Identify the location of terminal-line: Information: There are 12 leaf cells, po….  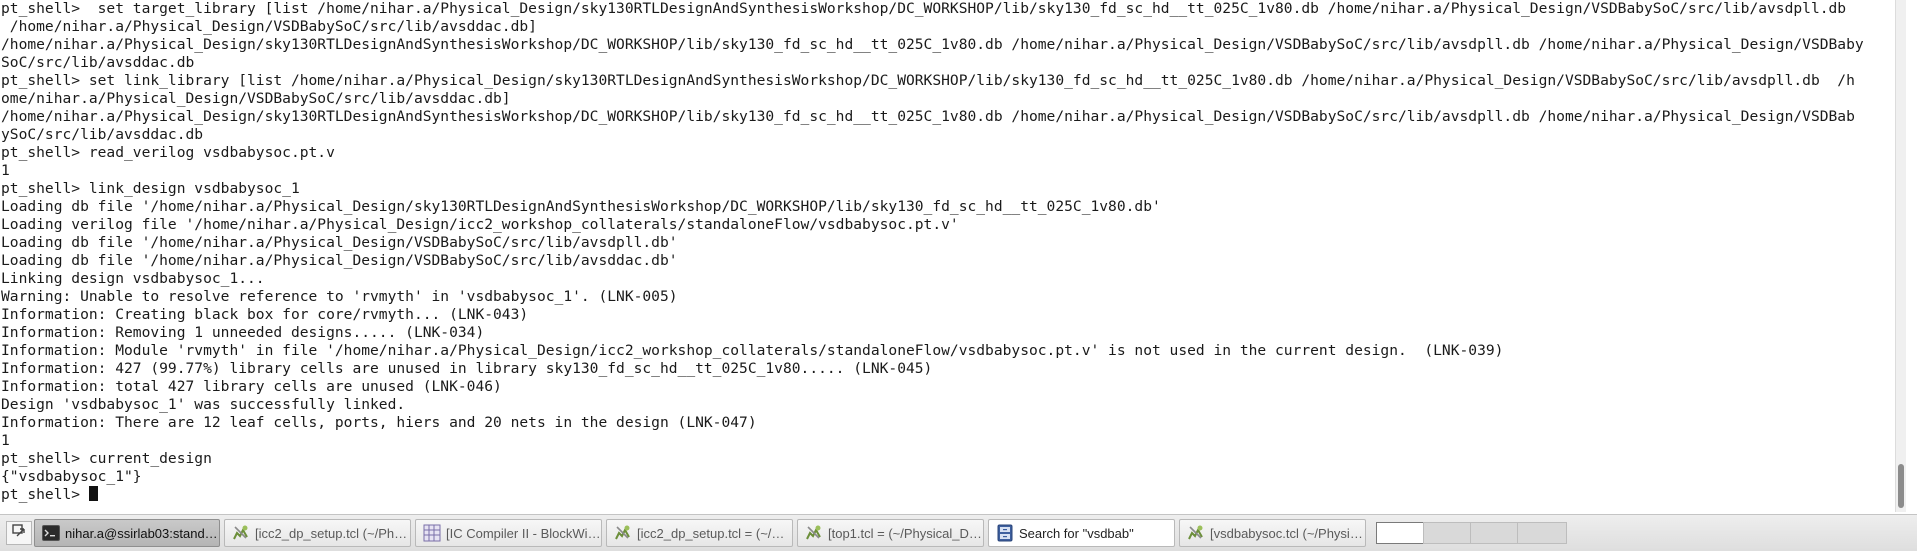
(379, 422).